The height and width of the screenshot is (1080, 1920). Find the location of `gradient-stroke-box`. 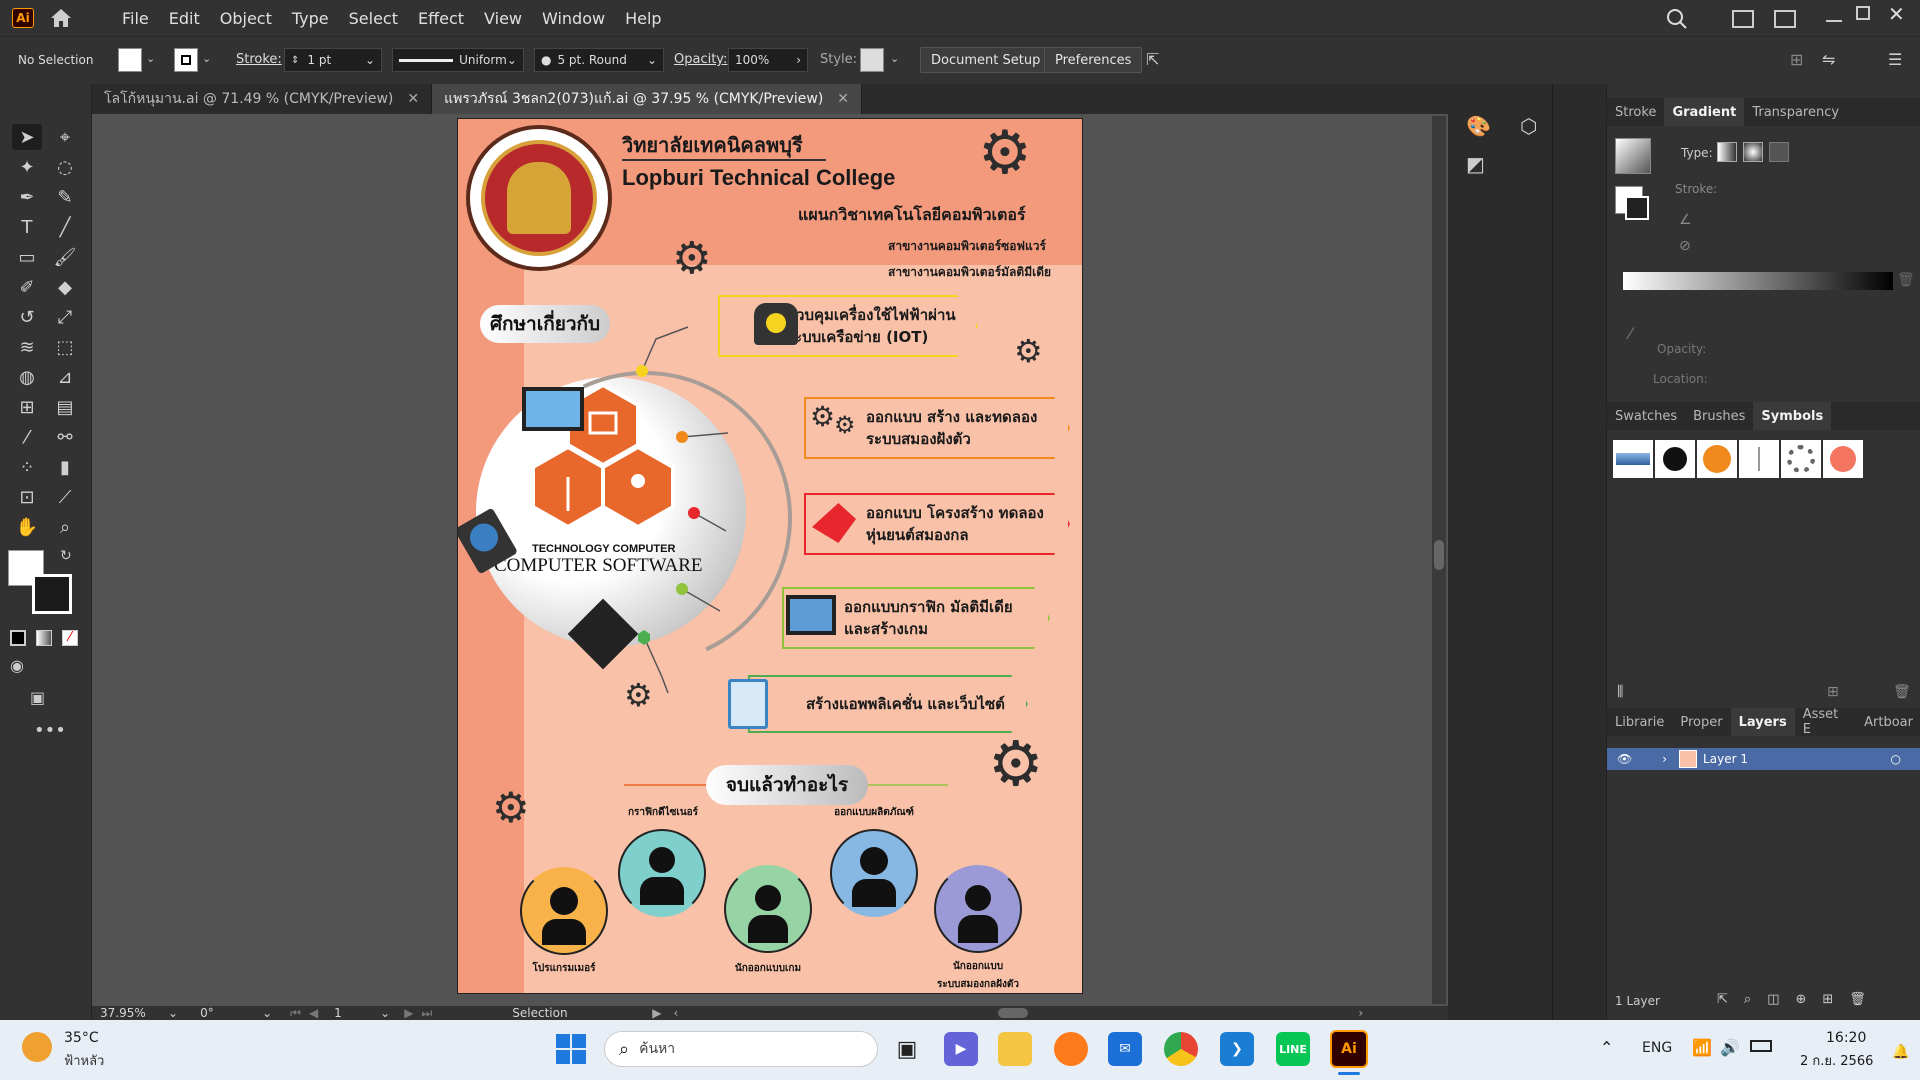

gradient-stroke-box is located at coordinates (1637, 208).